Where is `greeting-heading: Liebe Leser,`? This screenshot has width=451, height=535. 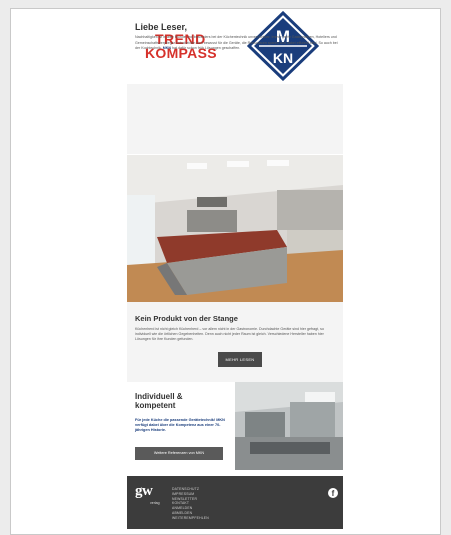 greeting-heading: Liebe Leser, is located at coordinates (161, 27).